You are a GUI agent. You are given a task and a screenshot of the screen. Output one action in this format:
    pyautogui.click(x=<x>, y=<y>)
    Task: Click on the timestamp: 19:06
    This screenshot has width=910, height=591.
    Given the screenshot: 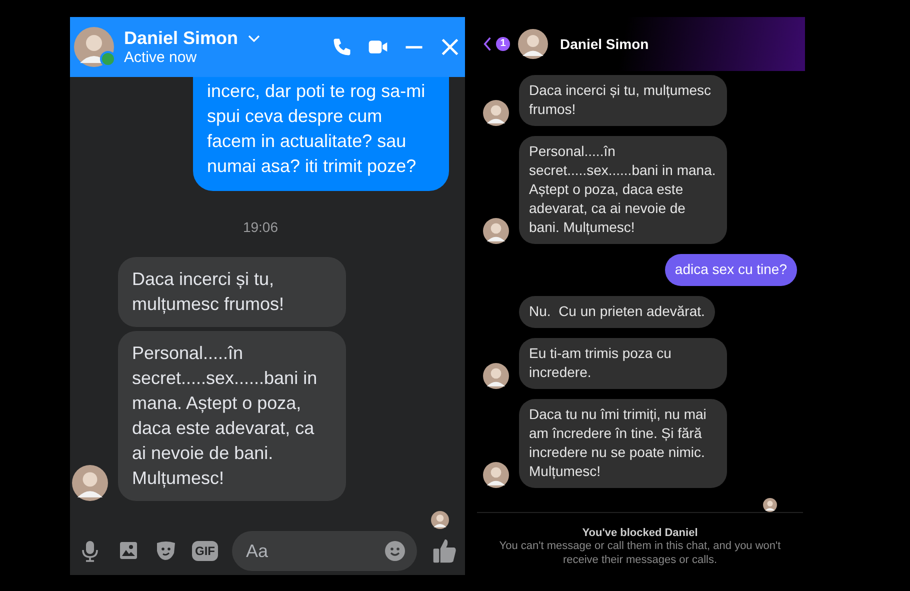 What is the action you would take?
    pyautogui.click(x=260, y=227)
    